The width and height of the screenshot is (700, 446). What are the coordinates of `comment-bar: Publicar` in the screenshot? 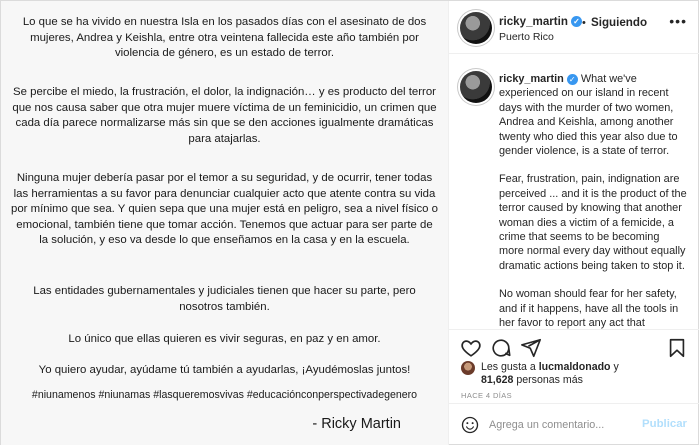 It's located at (574, 424).